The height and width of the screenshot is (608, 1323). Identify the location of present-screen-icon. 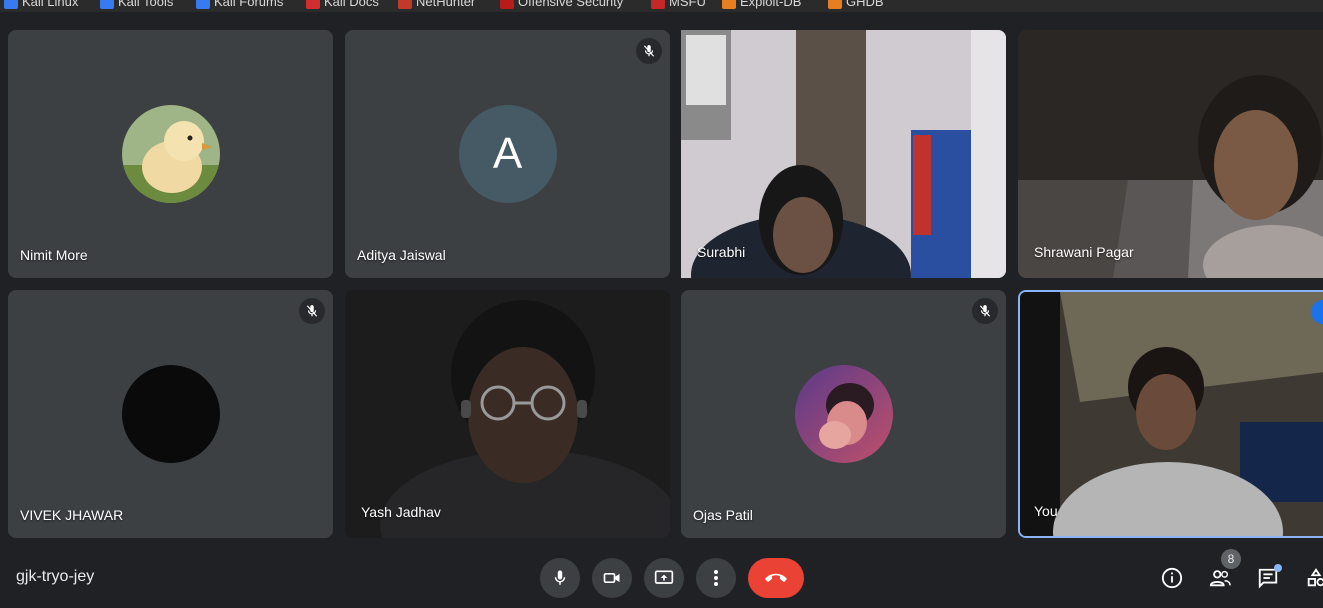
(664, 577).